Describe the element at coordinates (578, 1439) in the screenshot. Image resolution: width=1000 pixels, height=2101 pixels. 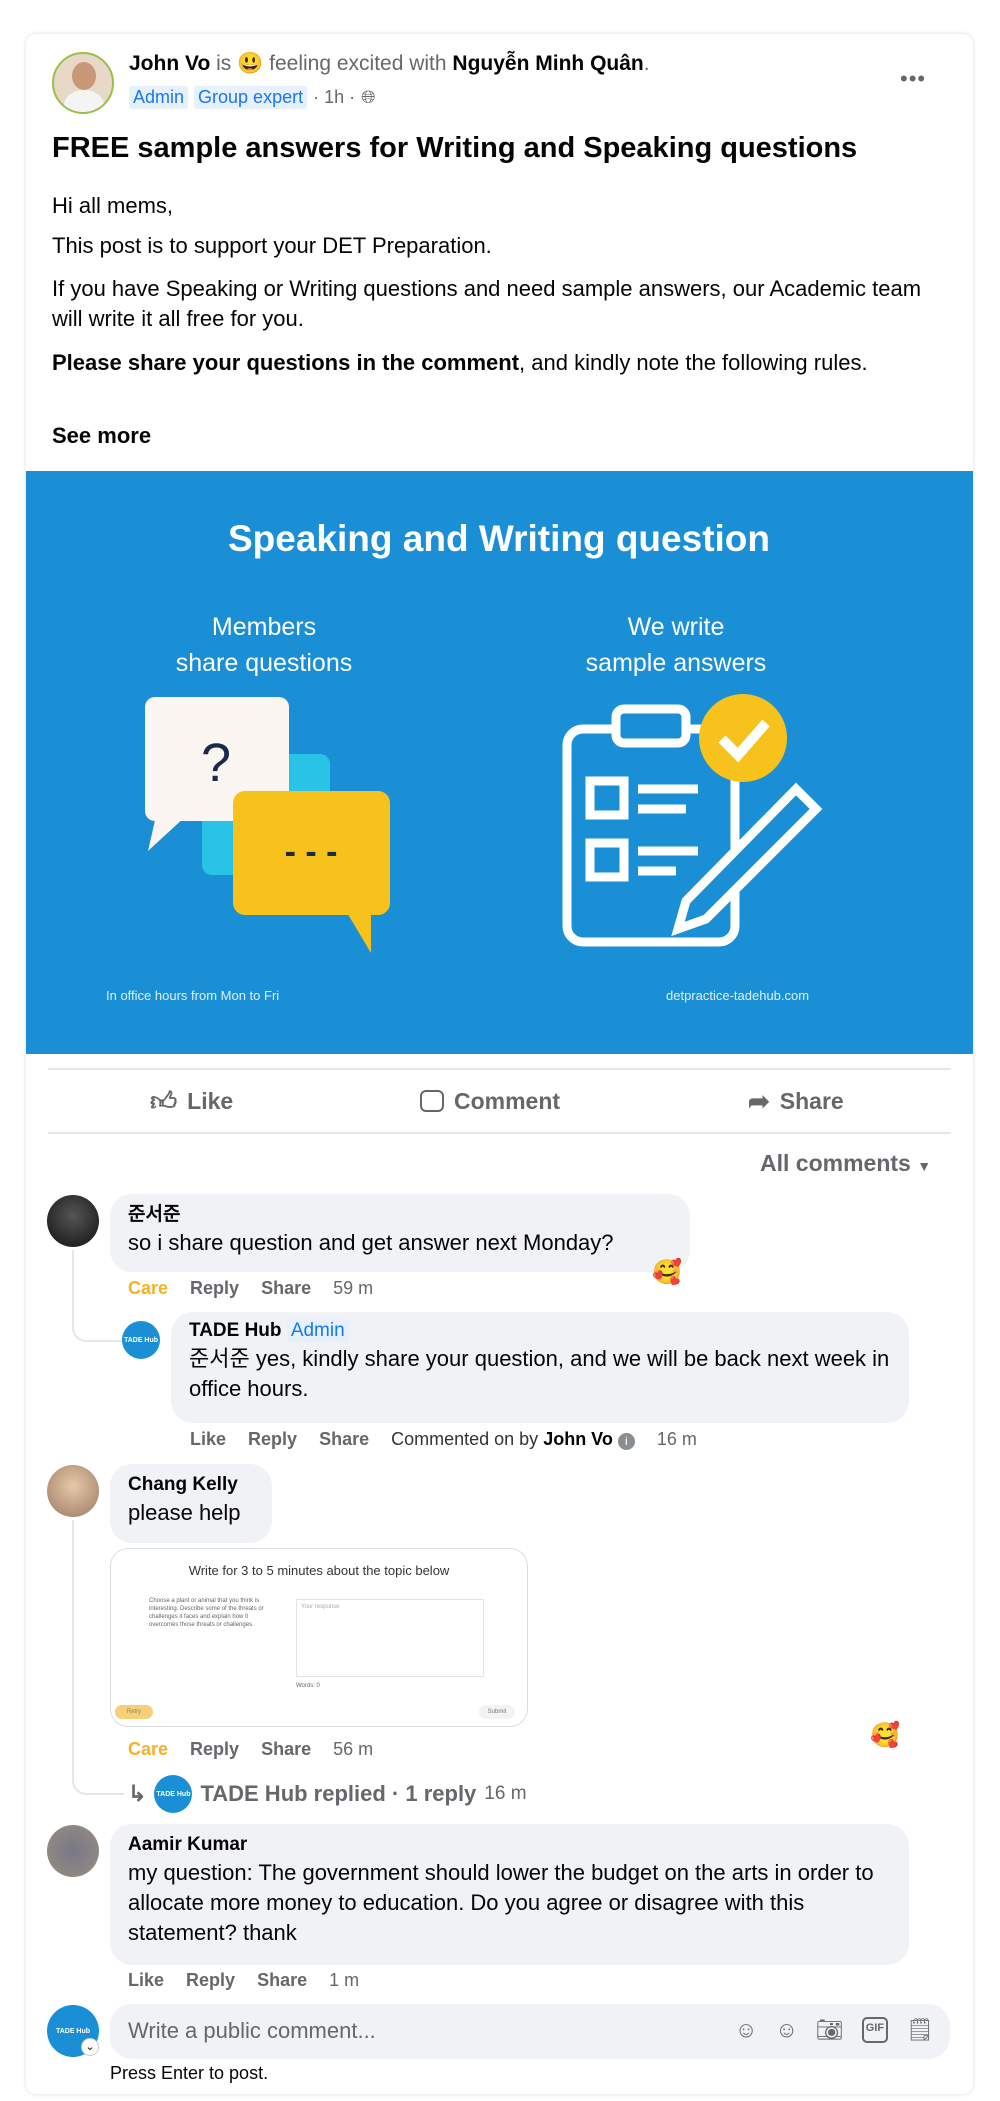
I see `commented-by-name: John Vo` at that location.